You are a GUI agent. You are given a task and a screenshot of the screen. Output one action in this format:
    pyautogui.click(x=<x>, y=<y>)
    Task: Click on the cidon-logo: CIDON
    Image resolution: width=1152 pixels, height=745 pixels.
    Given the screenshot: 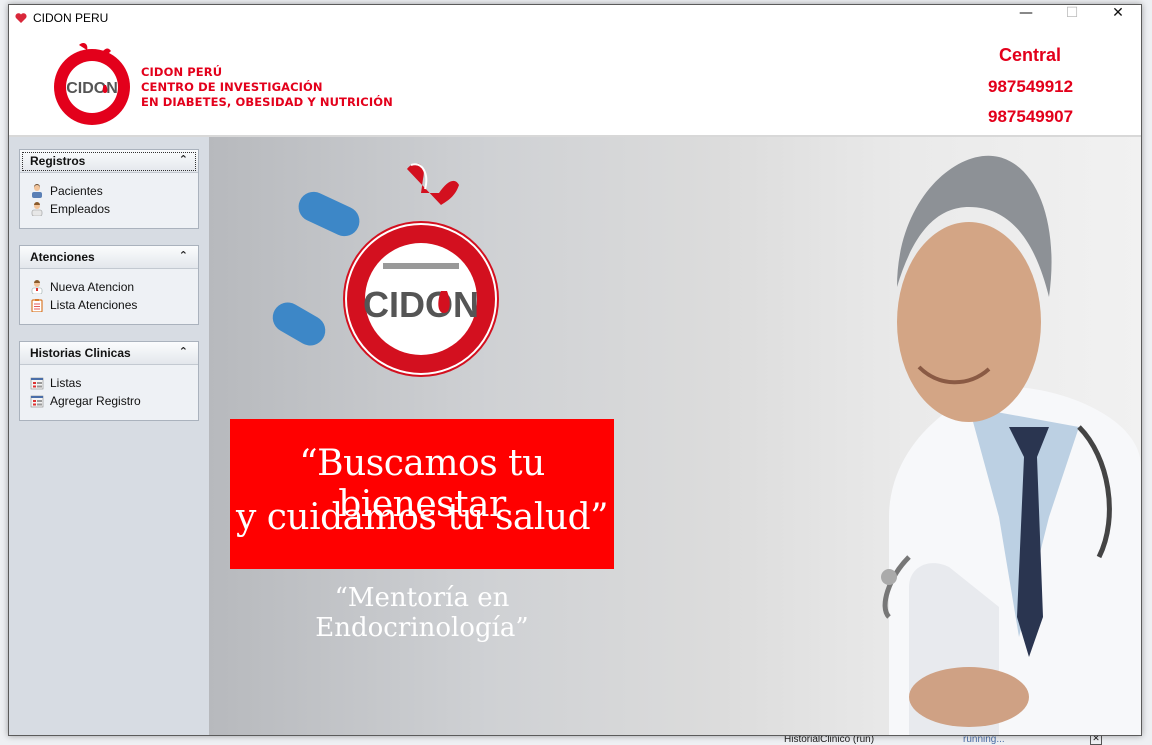 What is the action you would take?
    pyautogui.click(x=92, y=84)
    